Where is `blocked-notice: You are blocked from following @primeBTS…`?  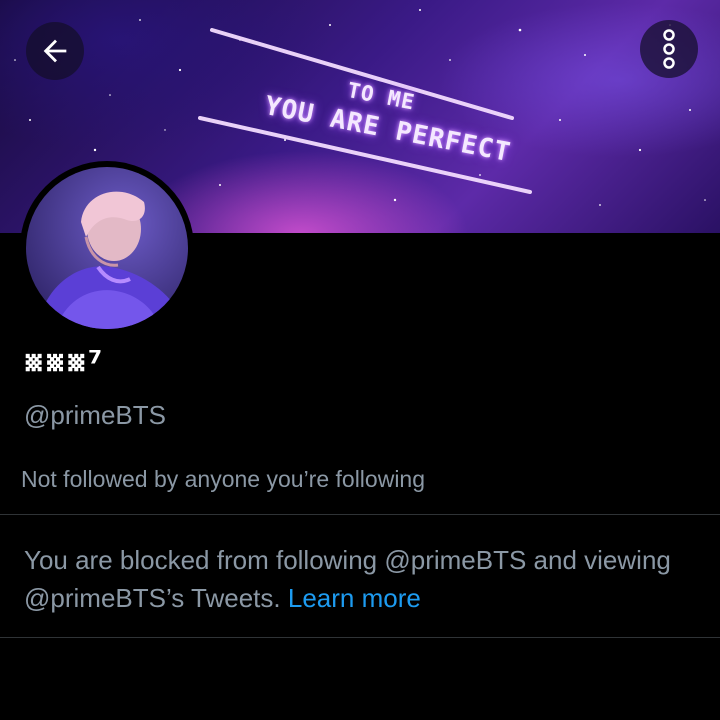 blocked-notice: You are blocked from following @primeBTS… is located at coordinates (364, 579).